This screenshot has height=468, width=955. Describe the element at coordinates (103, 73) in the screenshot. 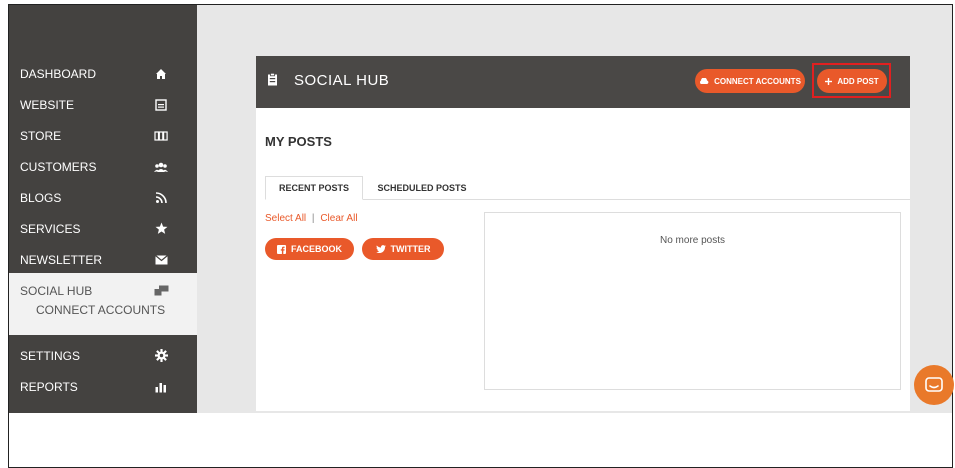

I see `sidebar-item-dashboard: DASHBOARD` at that location.